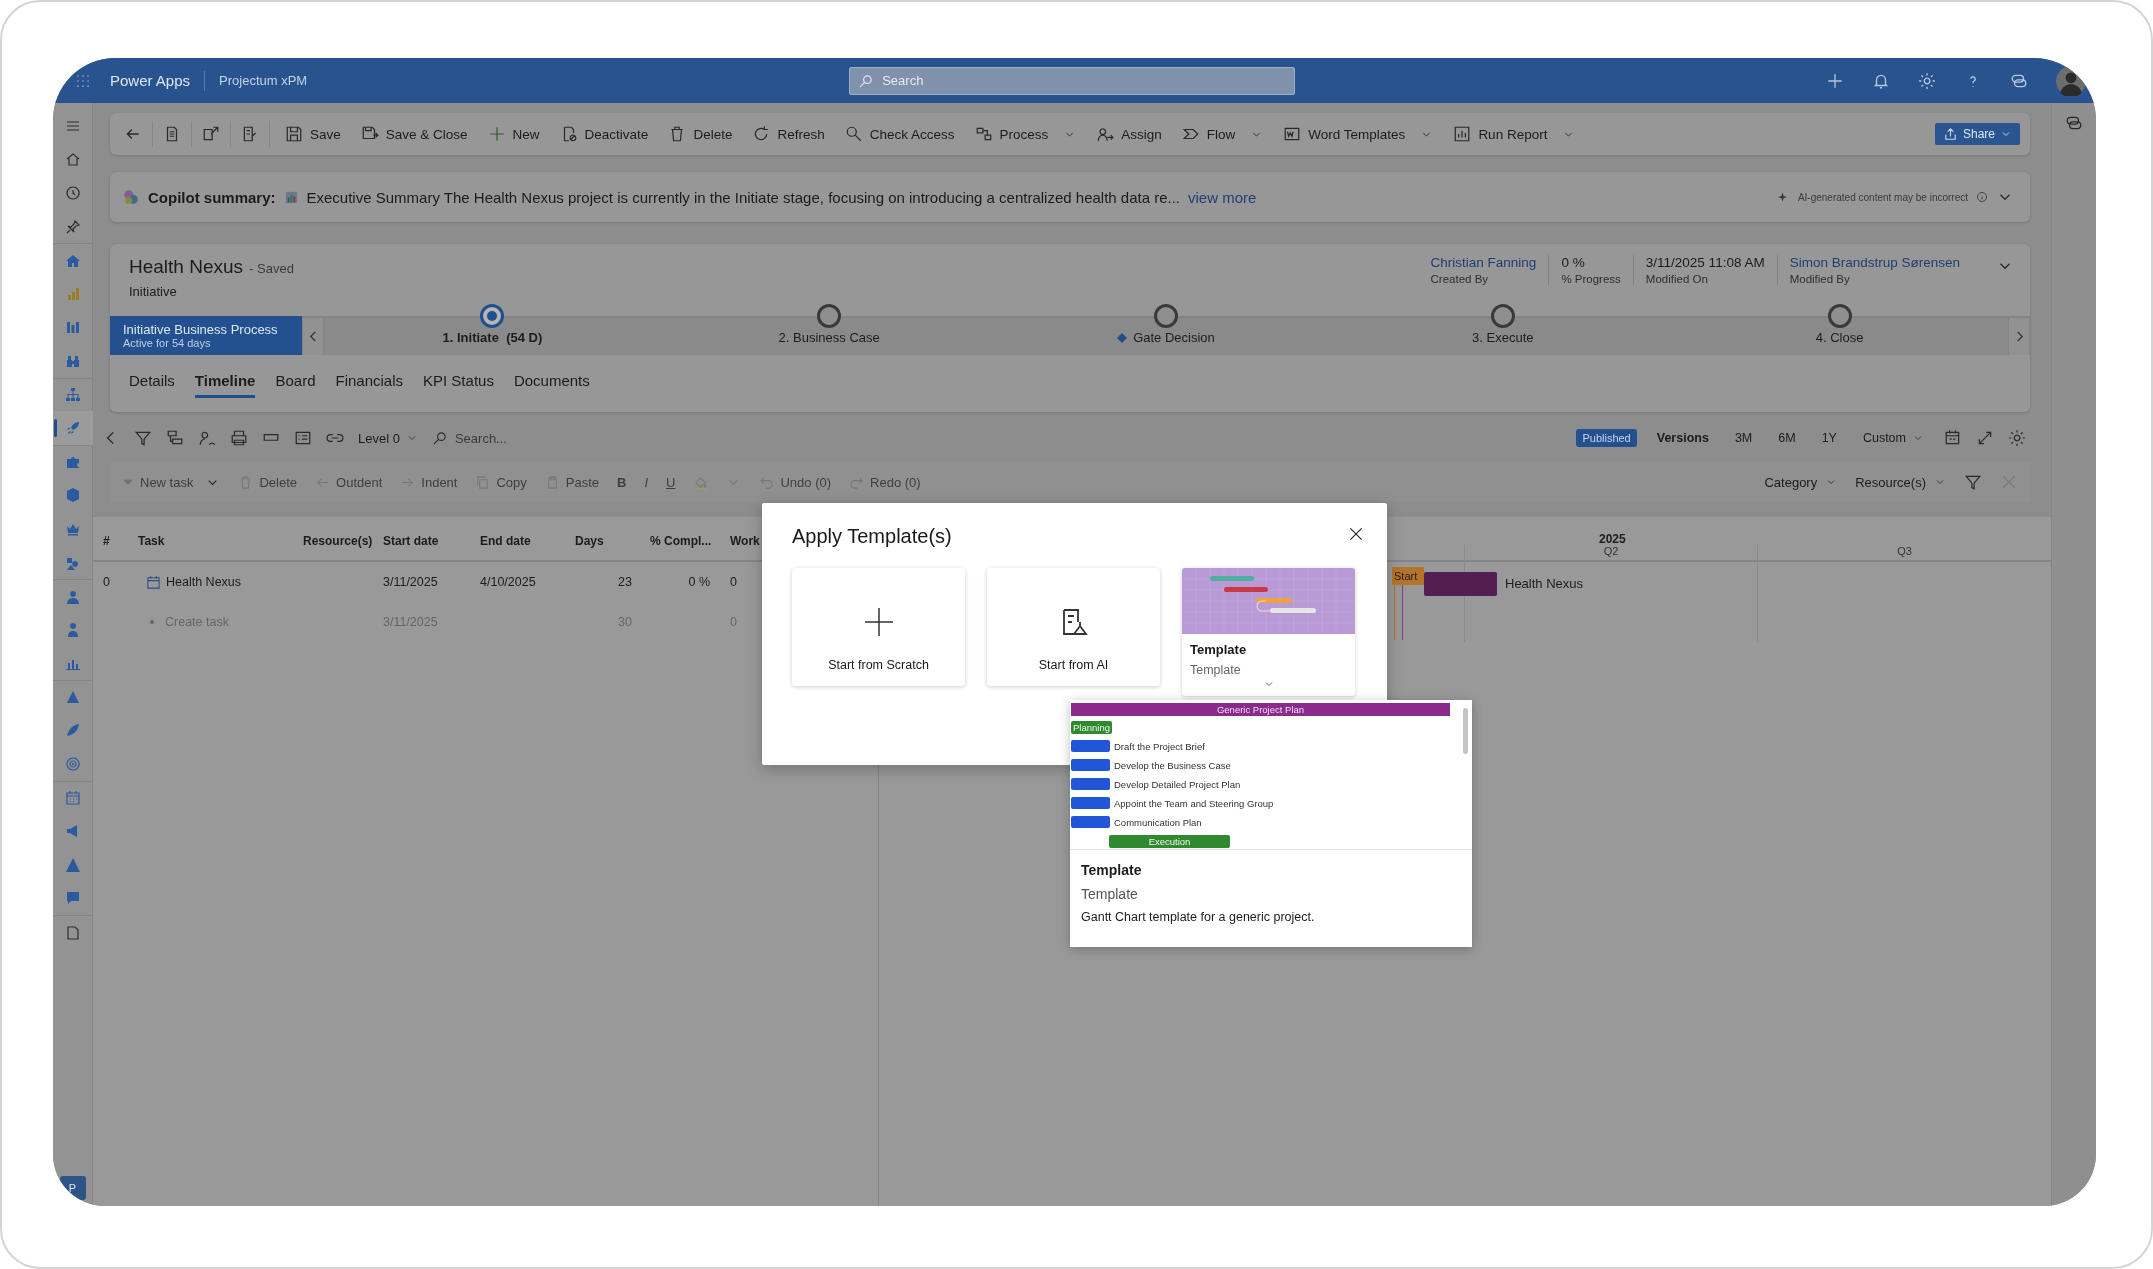 The width and height of the screenshot is (2153, 1269). Describe the element at coordinates (899, 134) in the screenshot. I see `command-button: Check Access` at that location.